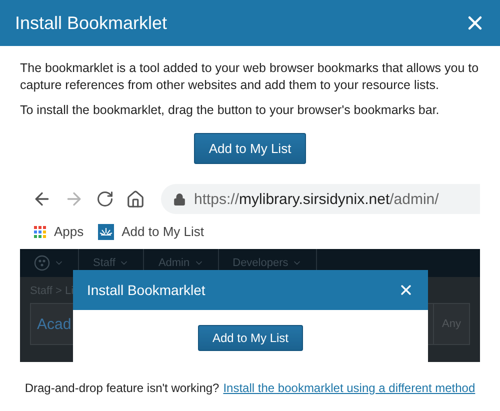 This screenshot has width=500, height=411. What do you see at coordinates (42, 263) in the screenshot?
I see `logo-icon` at bounding box center [42, 263].